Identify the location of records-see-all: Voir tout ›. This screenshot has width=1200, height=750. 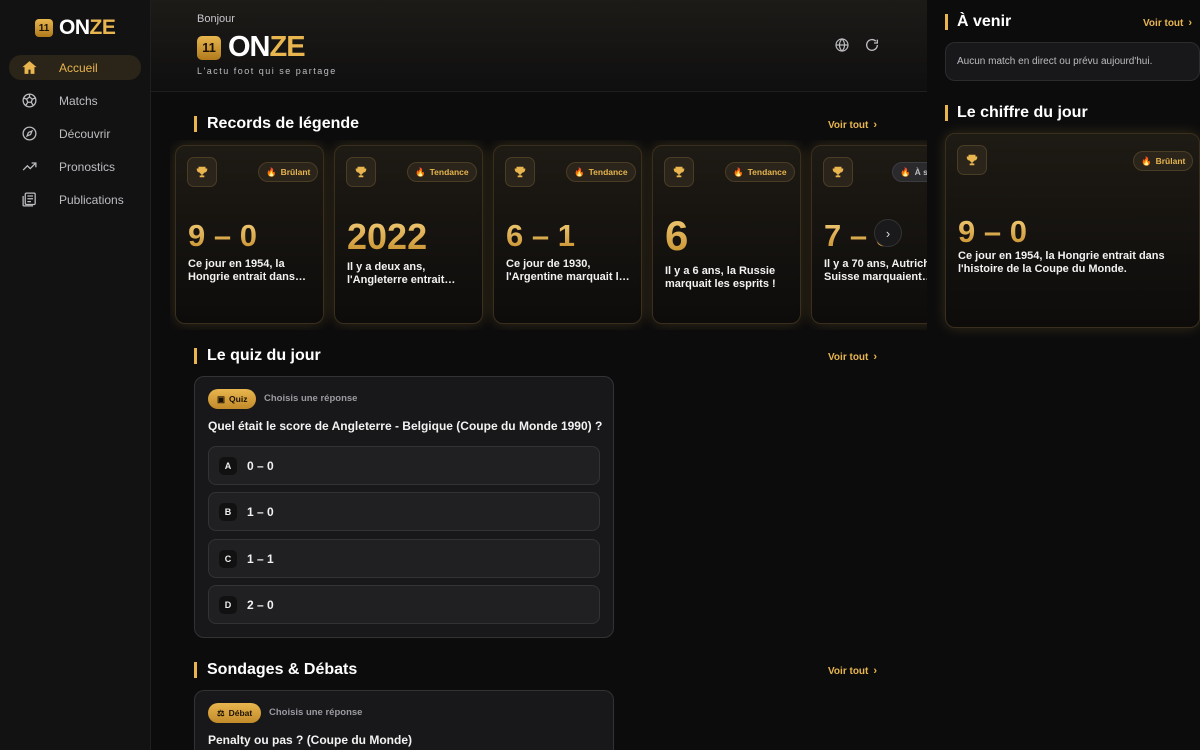
(852, 125).